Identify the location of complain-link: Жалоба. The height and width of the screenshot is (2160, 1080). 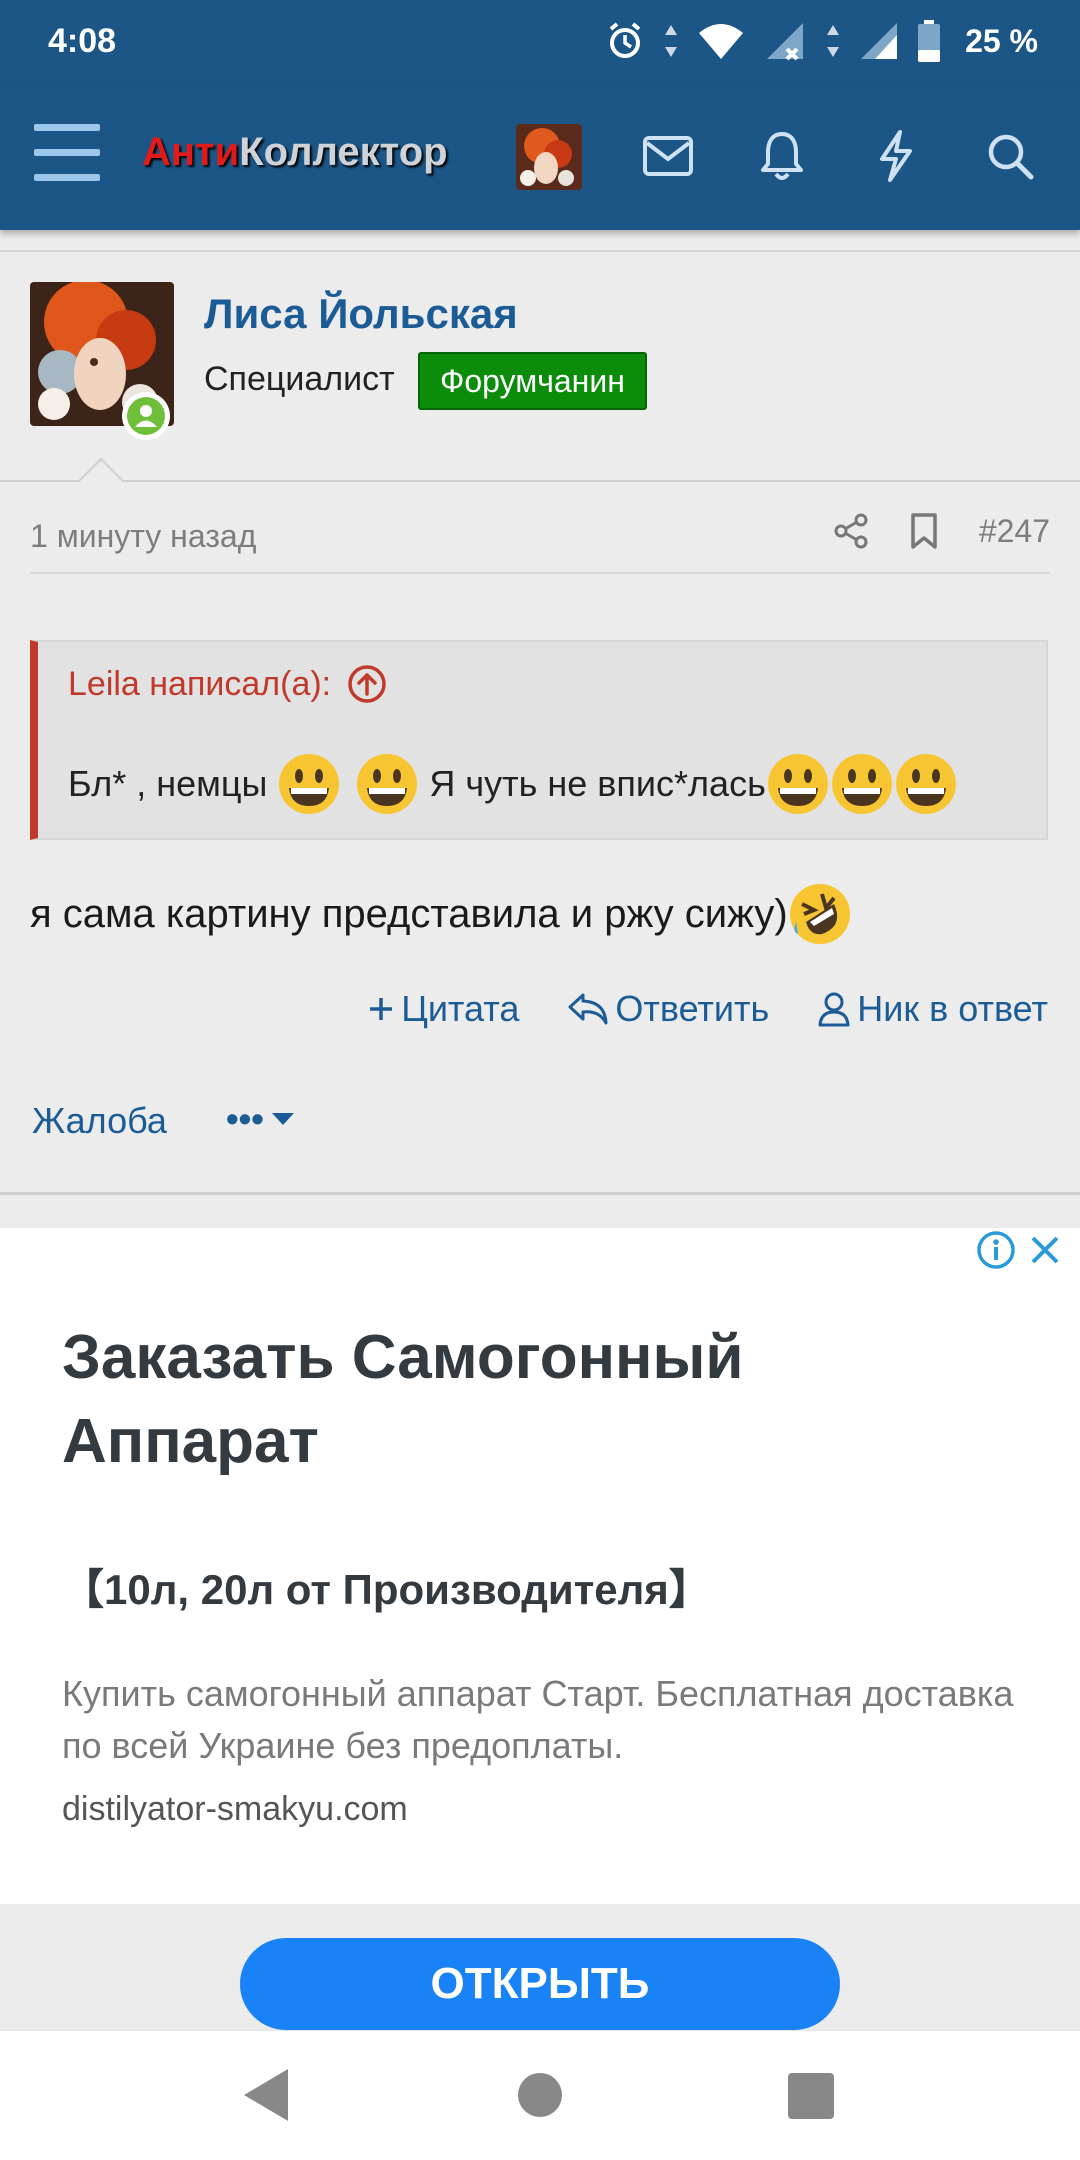
(99, 1121).